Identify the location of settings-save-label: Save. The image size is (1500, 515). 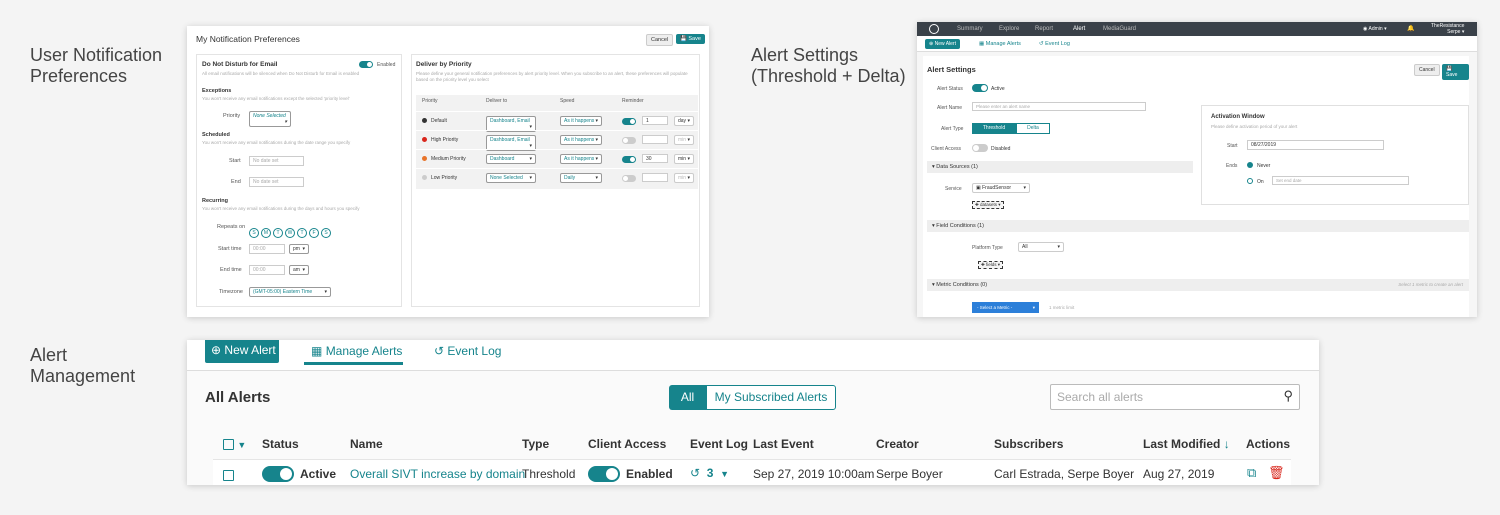
(1452, 75).